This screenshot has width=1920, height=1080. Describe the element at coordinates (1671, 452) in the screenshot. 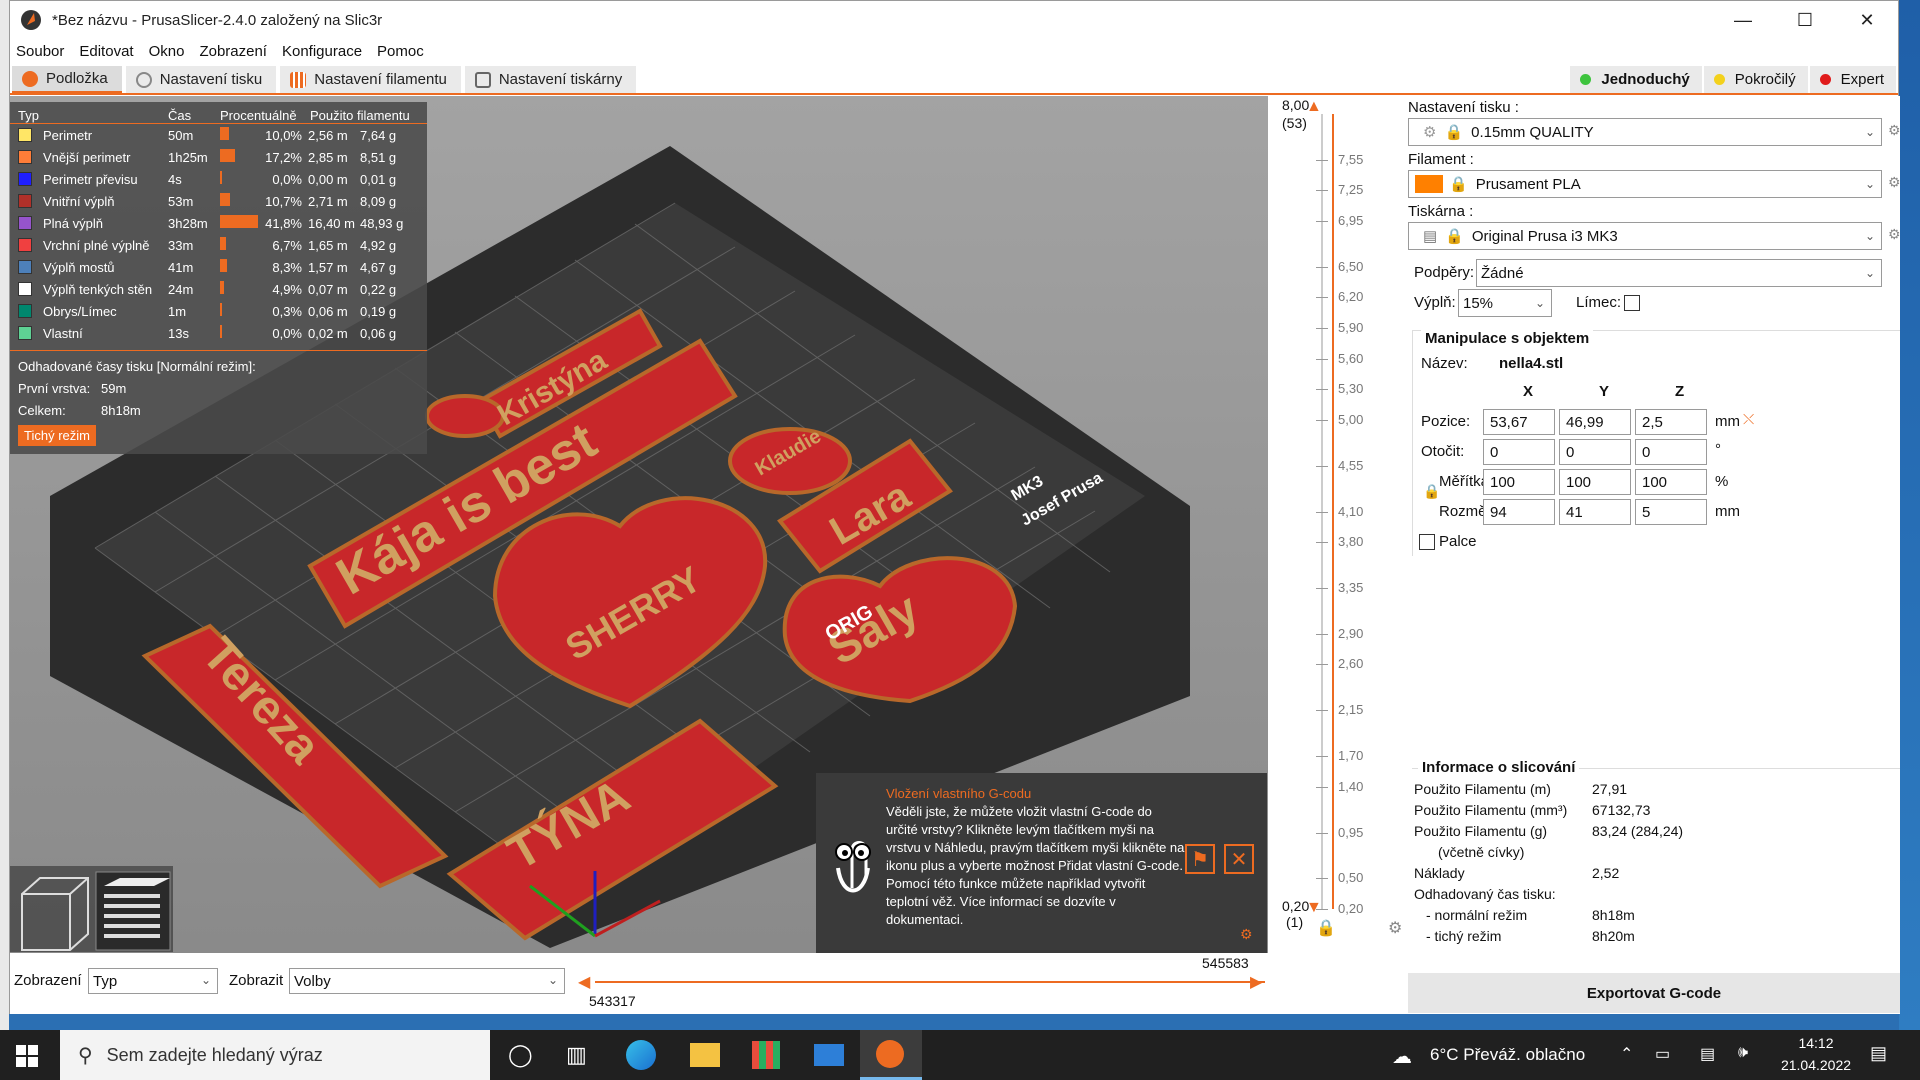

I see `rotation-z-input: 0` at that location.